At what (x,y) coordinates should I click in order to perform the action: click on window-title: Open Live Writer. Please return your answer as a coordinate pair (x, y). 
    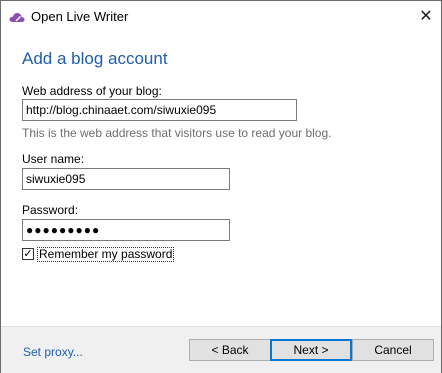
    Looking at the image, I should click on (80, 16).